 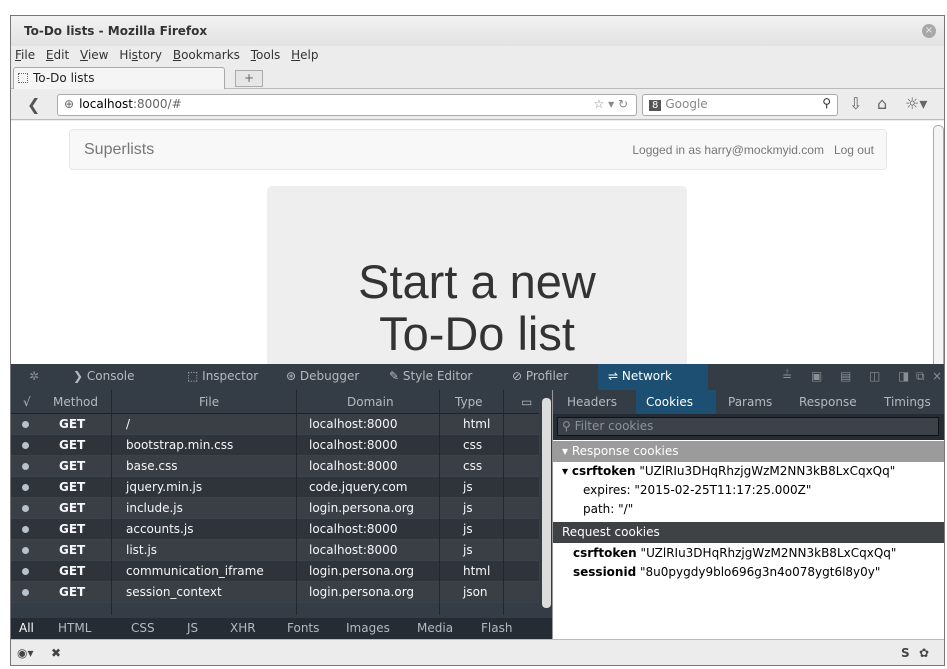 I want to click on status-column-header: √, so click(x=27, y=402).